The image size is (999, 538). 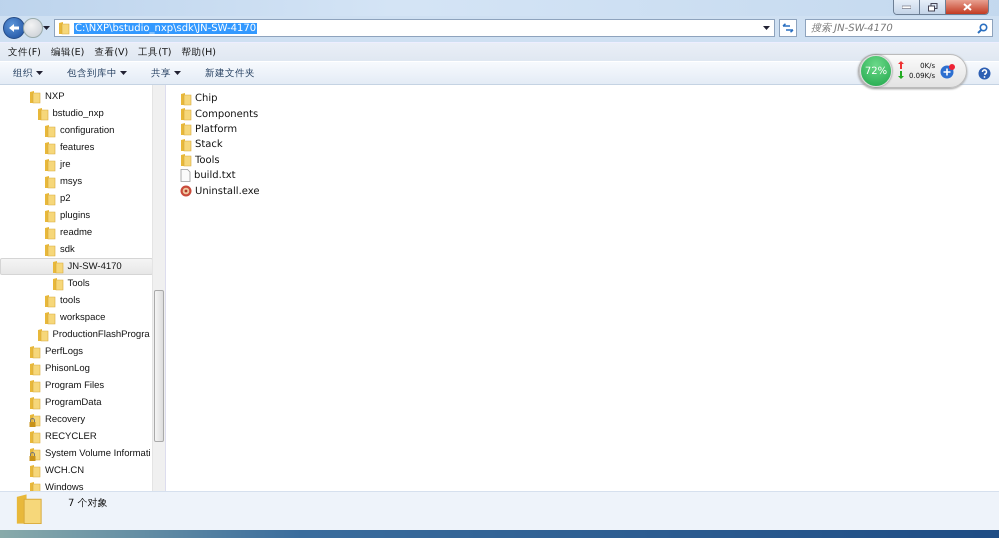 What do you see at coordinates (76, 283) in the screenshot?
I see `tree-item: Tools` at bounding box center [76, 283].